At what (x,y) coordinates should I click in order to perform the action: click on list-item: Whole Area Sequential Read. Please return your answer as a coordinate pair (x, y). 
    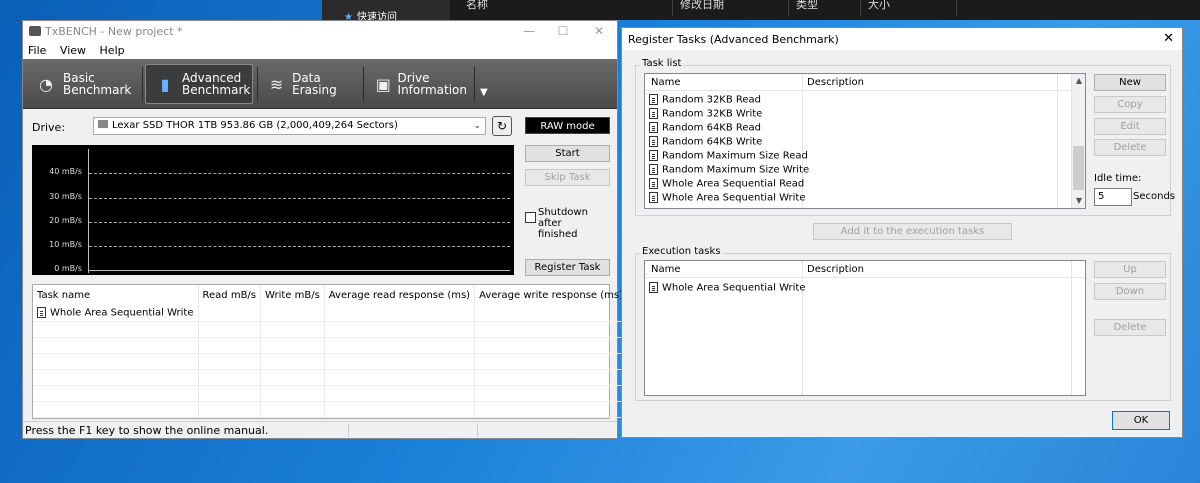
    Looking at the image, I should click on (726, 184).